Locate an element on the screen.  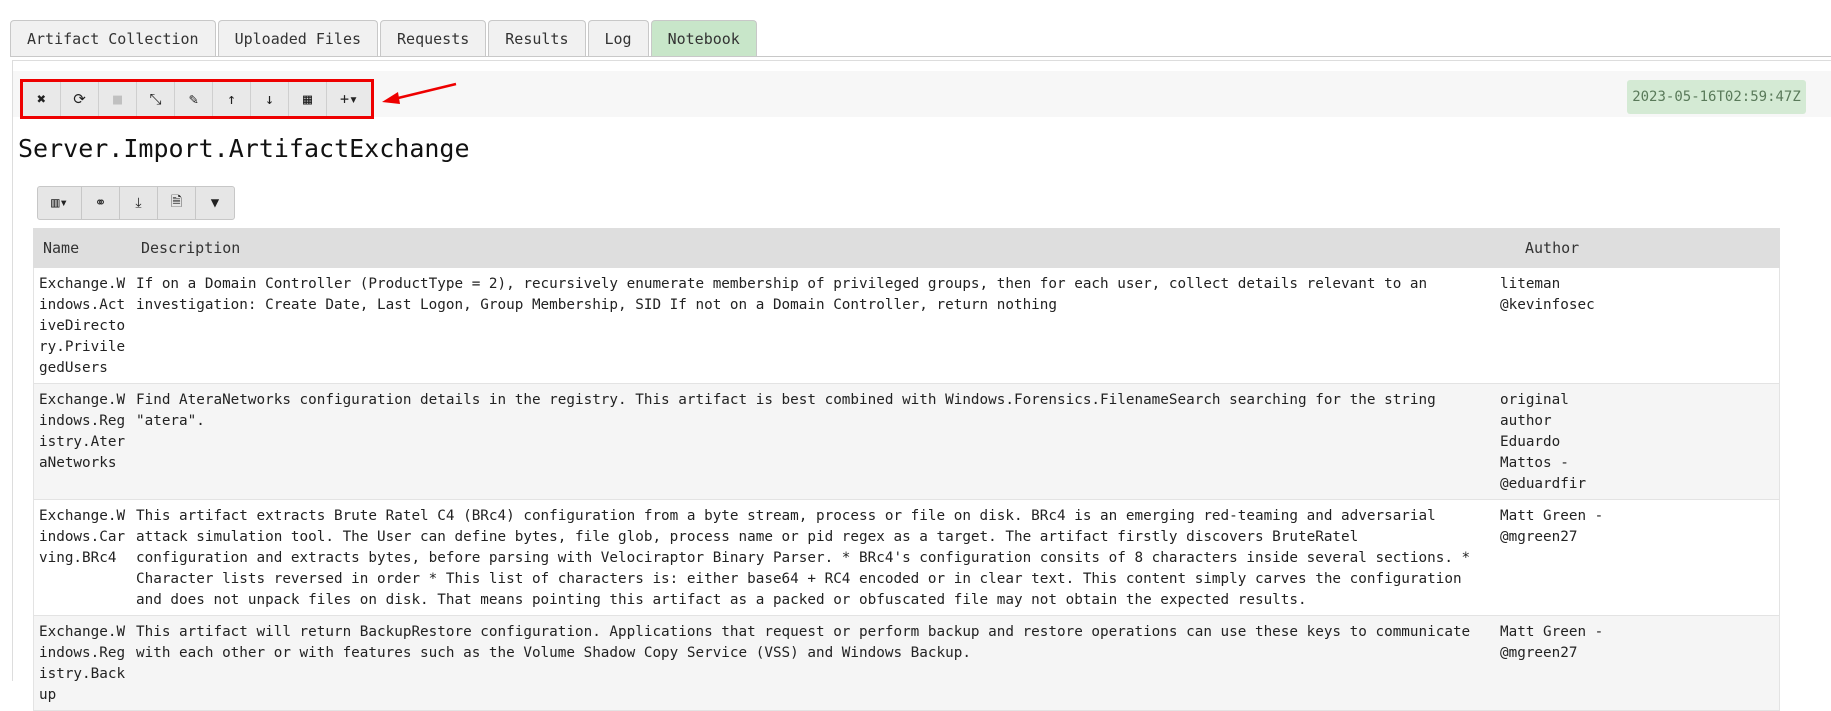
plus-dropdown-icon: +▾ is located at coordinates (349, 99).